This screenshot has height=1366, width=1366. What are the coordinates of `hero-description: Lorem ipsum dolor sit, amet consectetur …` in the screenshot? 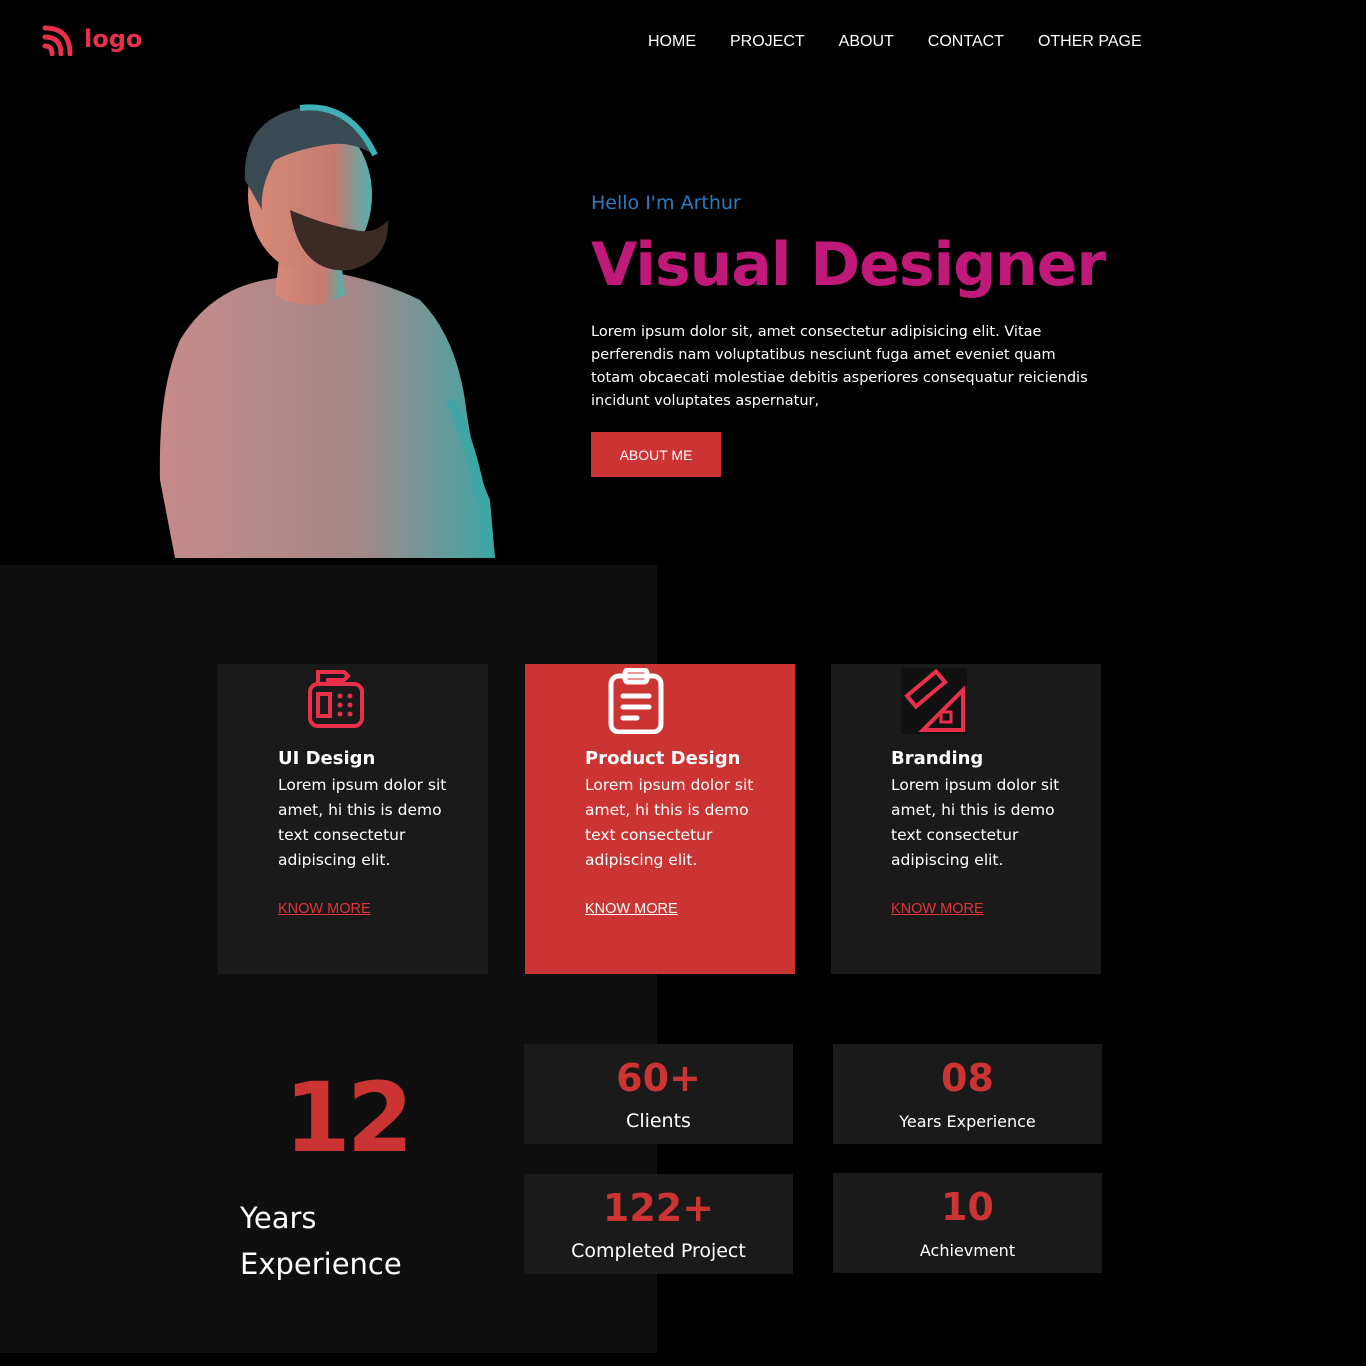 It's located at (839, 366).